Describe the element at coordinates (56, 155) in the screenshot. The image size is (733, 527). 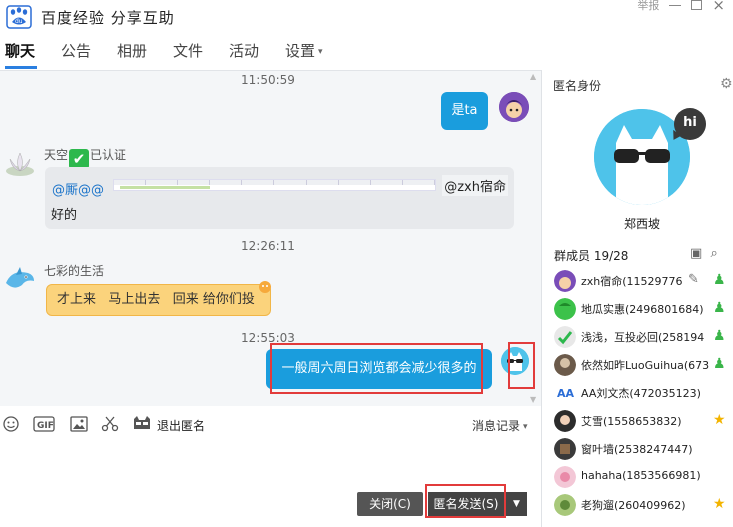
I see `sender-label: 天空` at that location.